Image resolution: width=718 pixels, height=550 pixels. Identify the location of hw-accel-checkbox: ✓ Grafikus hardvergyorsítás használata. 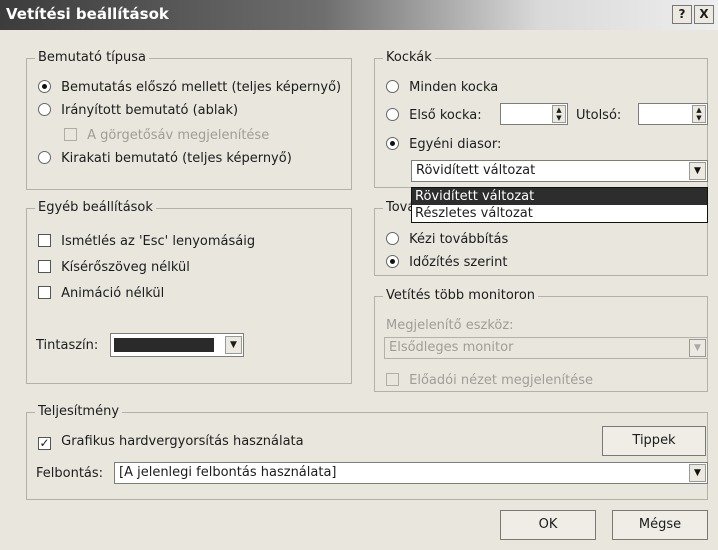
(171, 442).